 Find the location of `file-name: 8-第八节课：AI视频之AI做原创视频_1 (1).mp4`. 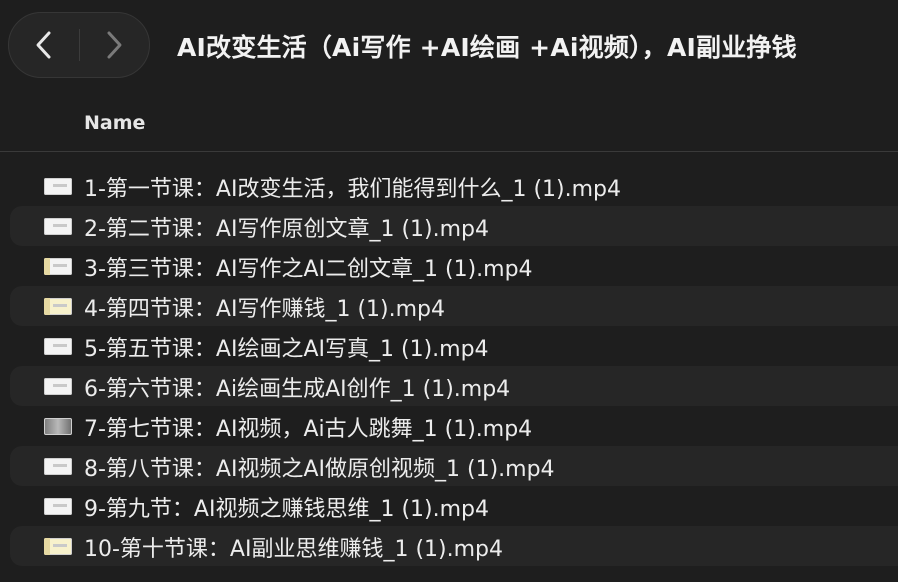

file-name: 8-第八节课：AI视频之AI做原创视频_1 (1).mp4 is located at coordinates (319, 469).